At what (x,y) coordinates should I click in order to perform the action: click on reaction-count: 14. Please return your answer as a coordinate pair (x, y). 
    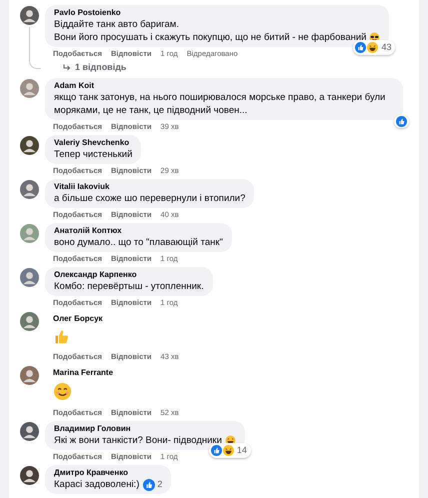
    Looking at the image, I should click on (241, 450).